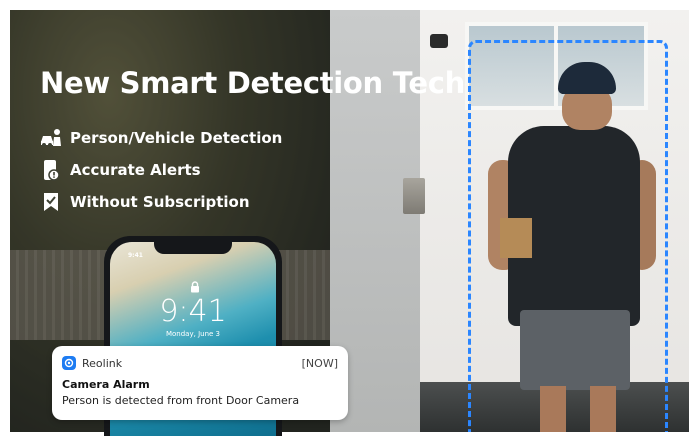 The width and height of the screenshot is (689, 436). What do you see at coordinates (252, 83) in the screenshot?
I see `headline: New Smart Detection Tech` at bounding box center [252, 83].